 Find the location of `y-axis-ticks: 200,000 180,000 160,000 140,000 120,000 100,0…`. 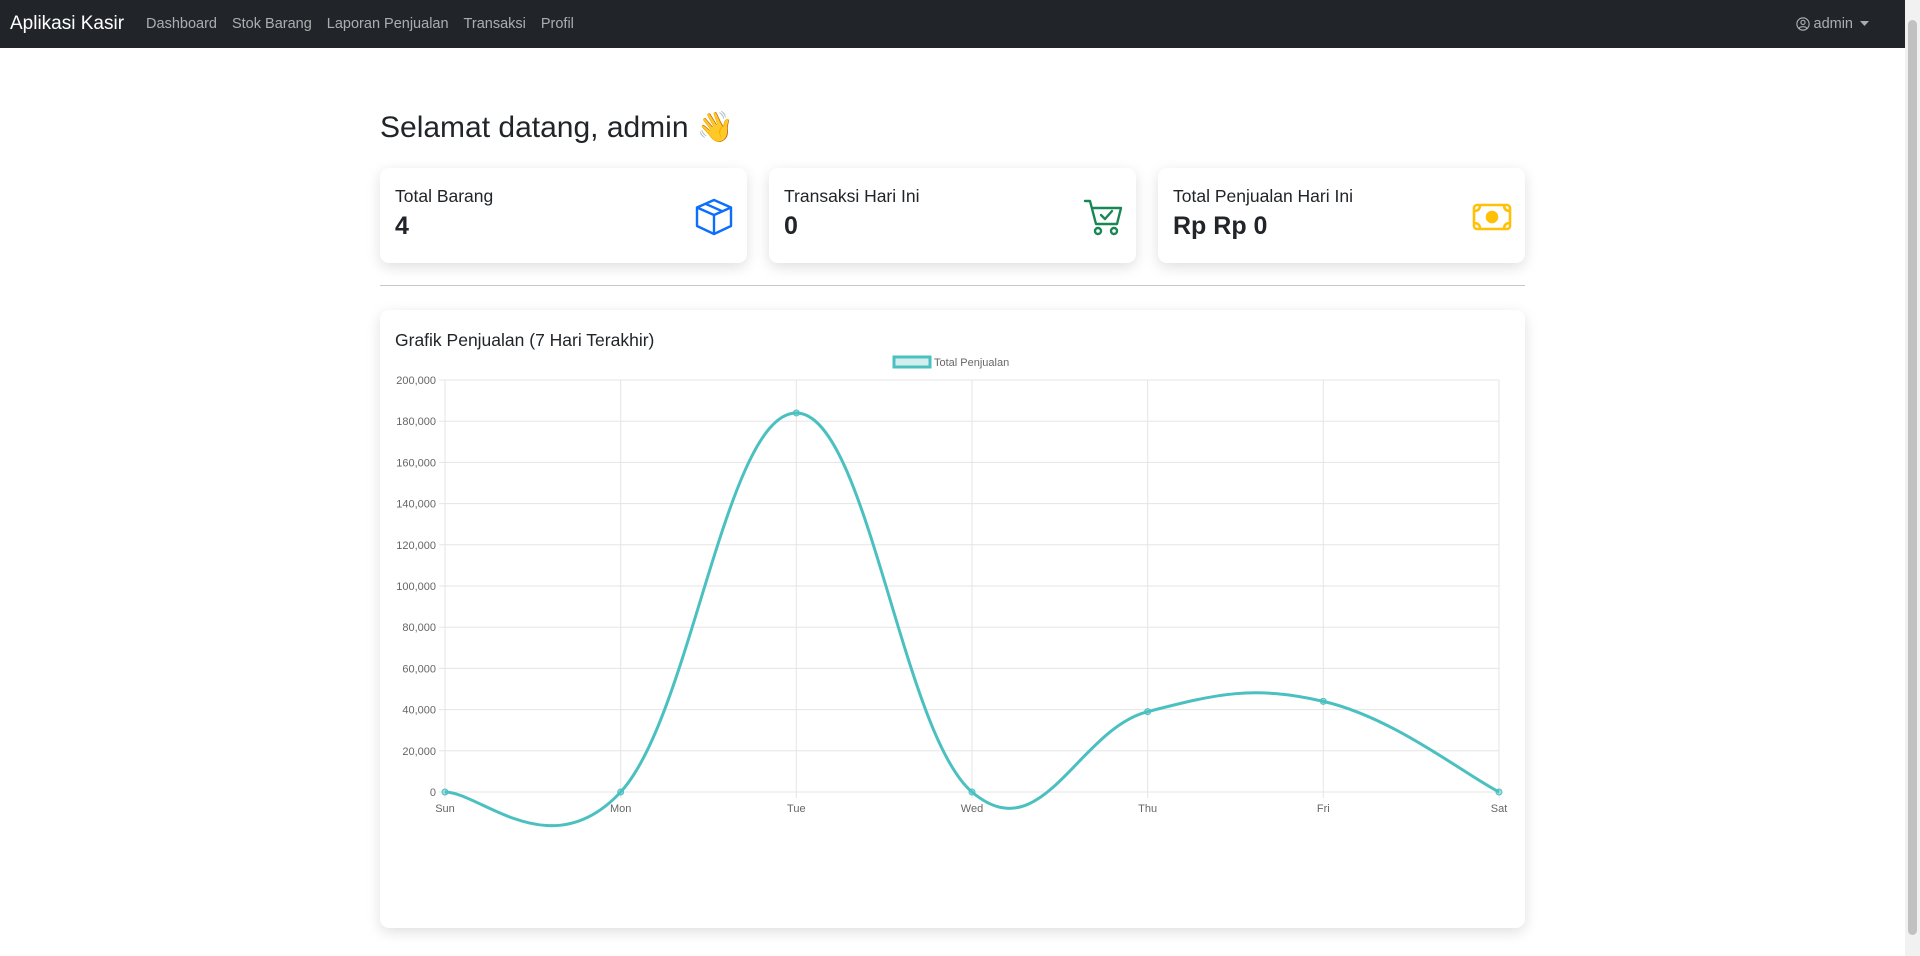

y-axis-ticks: 200,000 180,000 160,000 140,000 120,000 100,0… is located at coordinates (416, 587).